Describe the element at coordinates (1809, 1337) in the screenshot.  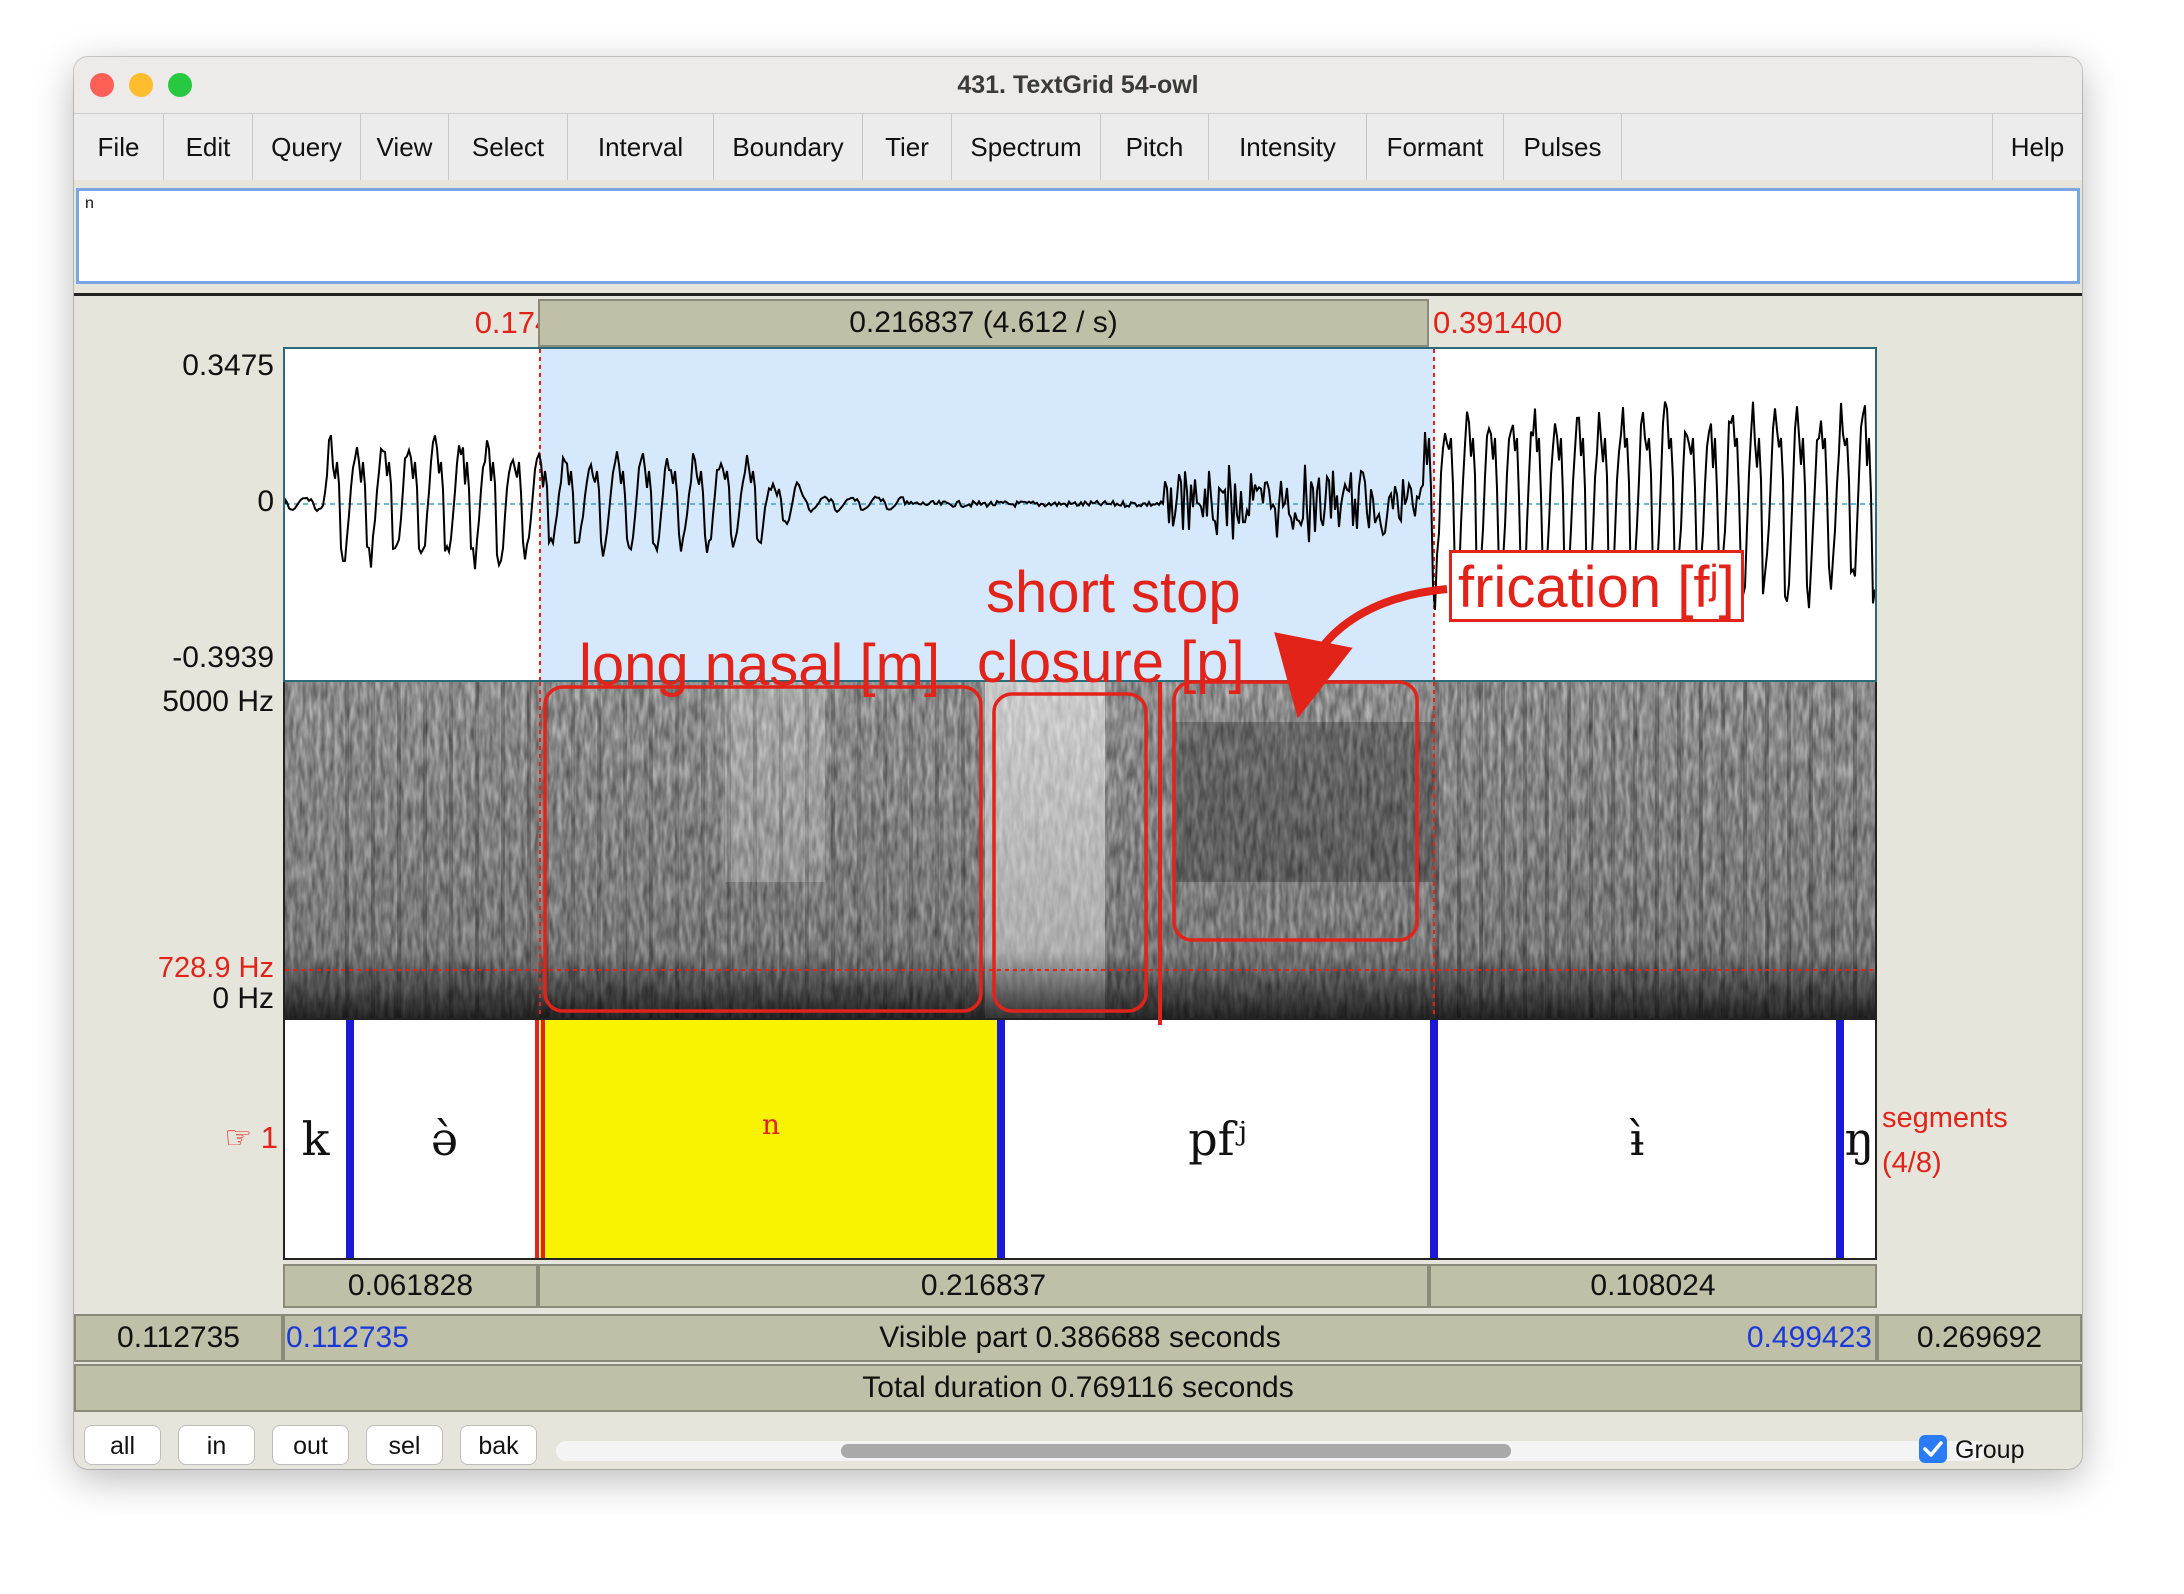
I see `visible-end-time: 0.499423` at that location.